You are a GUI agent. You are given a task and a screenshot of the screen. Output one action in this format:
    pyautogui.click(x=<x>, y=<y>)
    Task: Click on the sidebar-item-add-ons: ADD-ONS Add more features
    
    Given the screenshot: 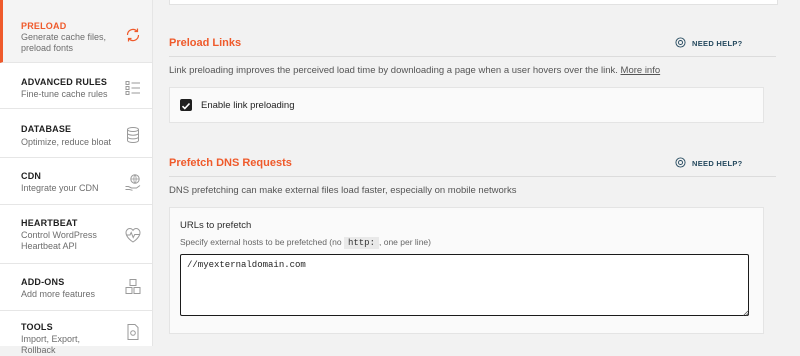 What is the action you would take?
    pyautogui.click(x=76, y=287)
    